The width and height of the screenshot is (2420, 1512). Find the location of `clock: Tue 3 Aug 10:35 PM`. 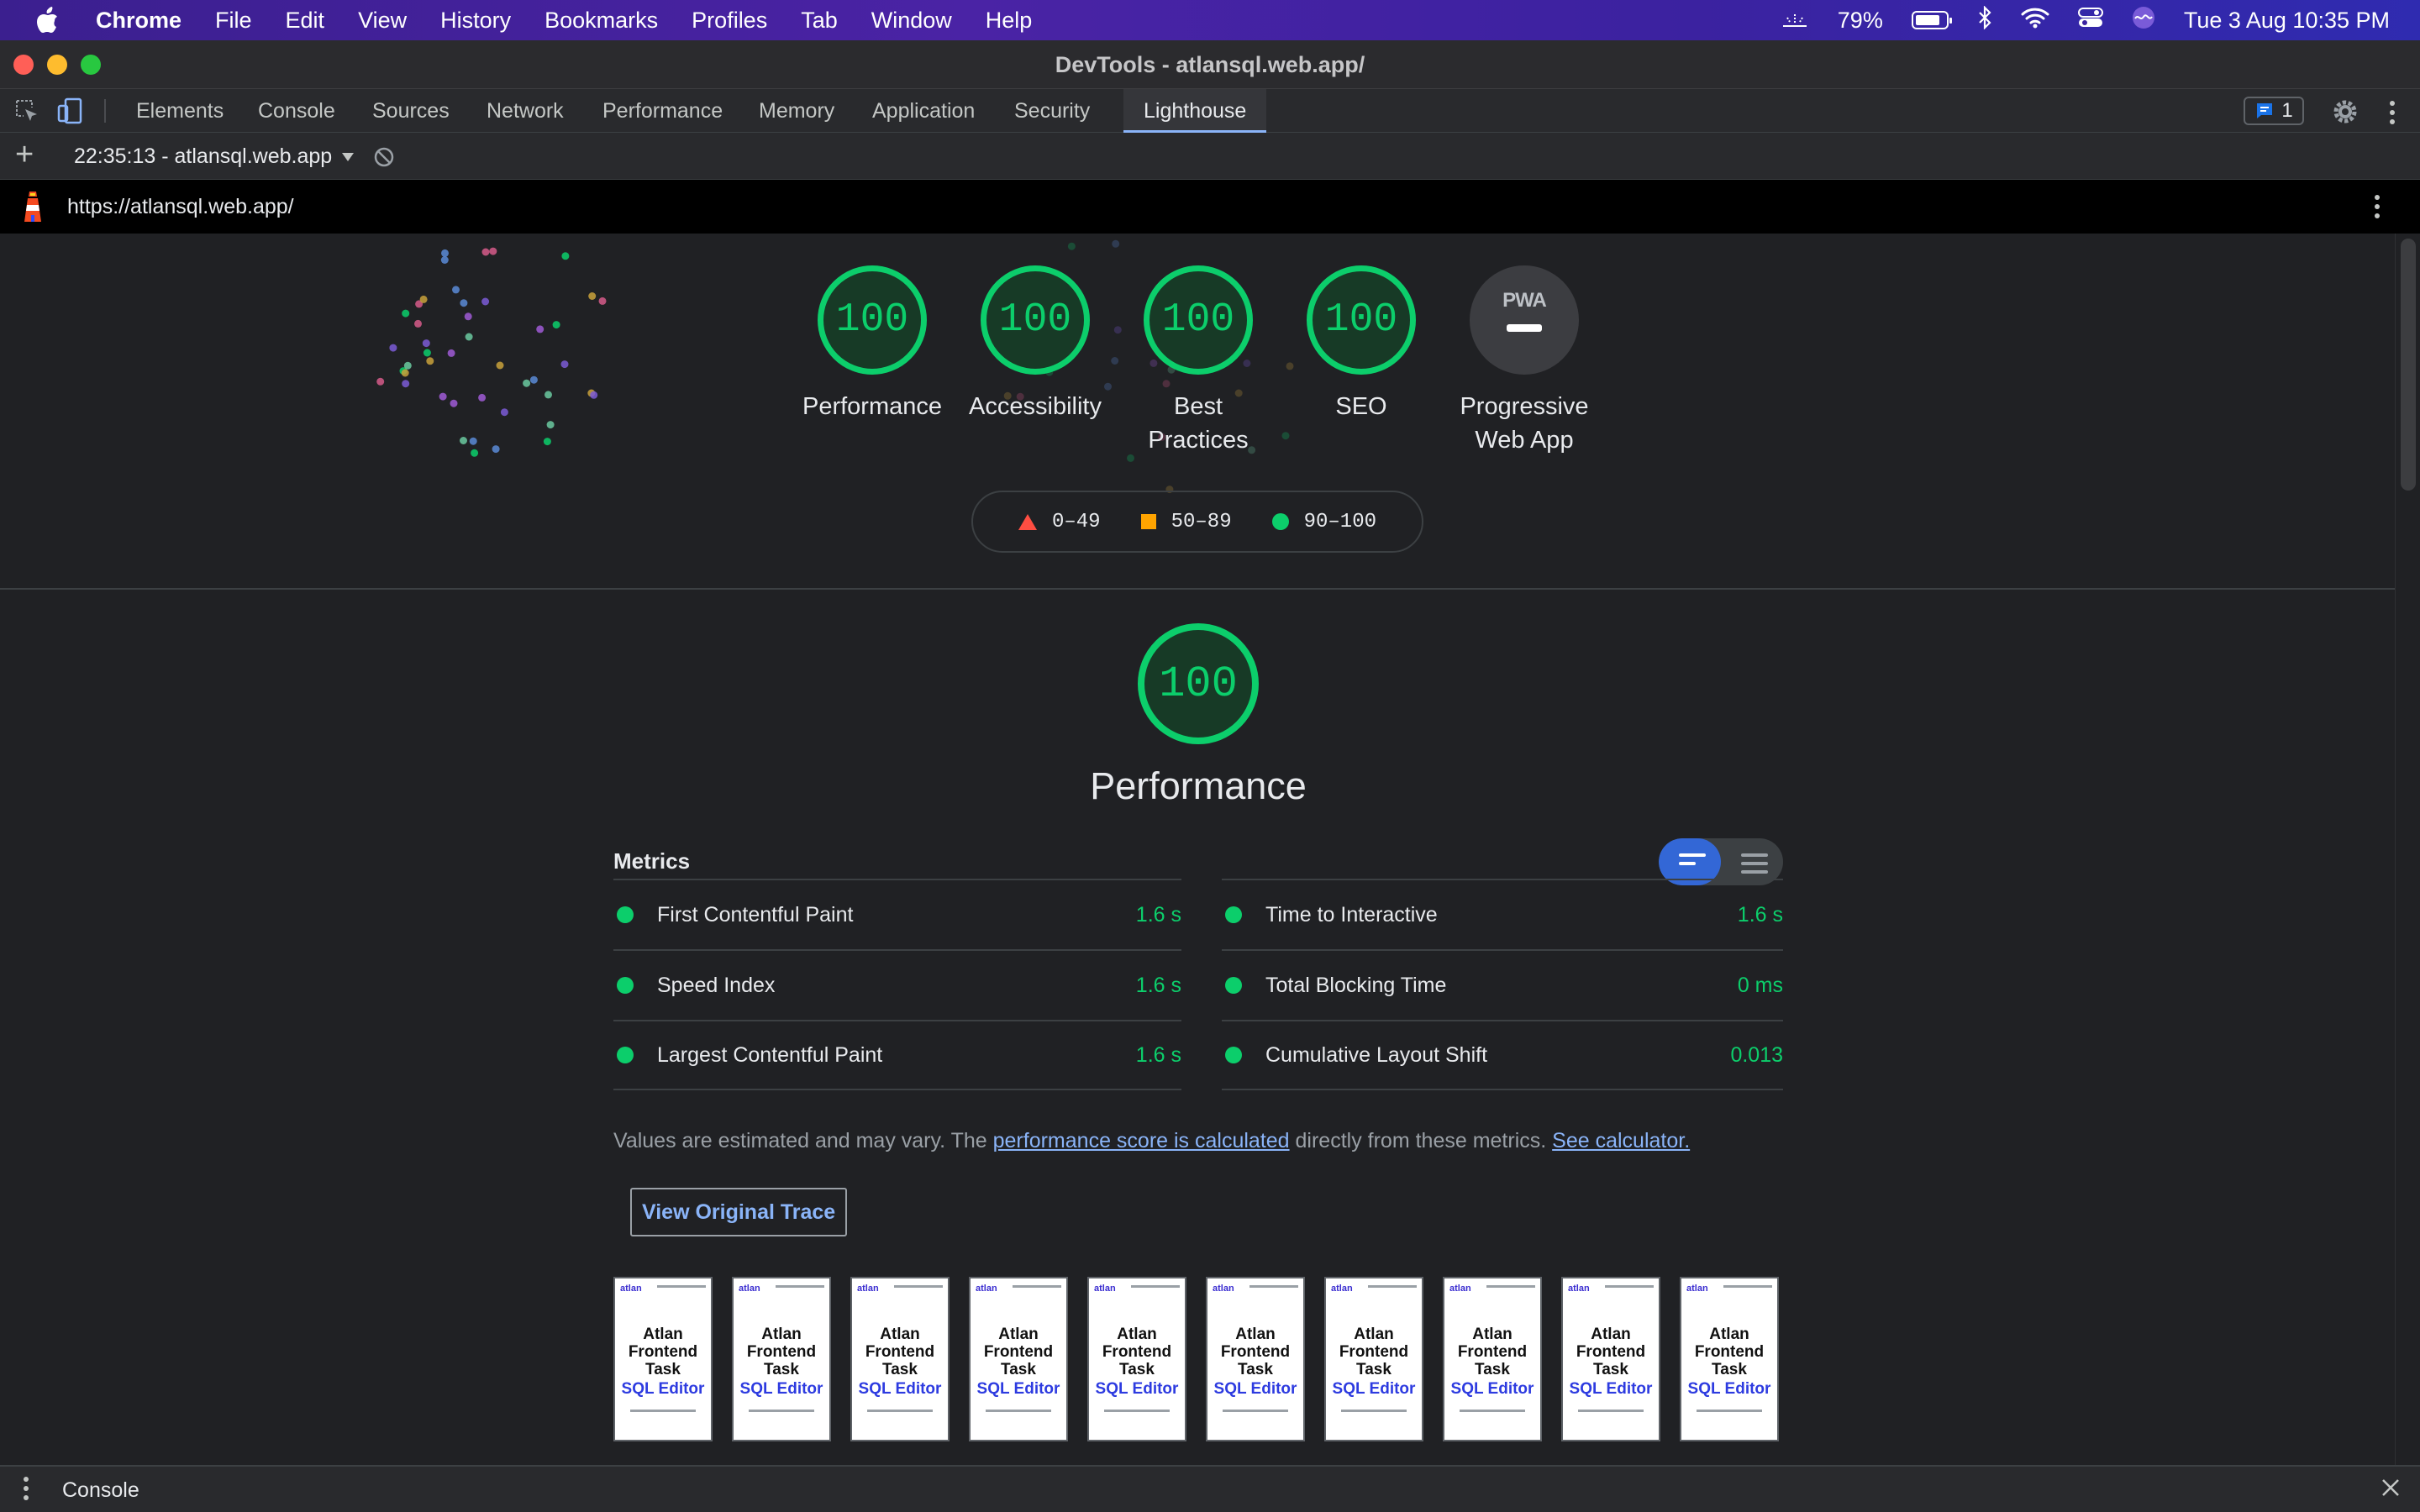

clock: Tue 3 Aug 10:35 PM is located at coordinates (2287, 21).